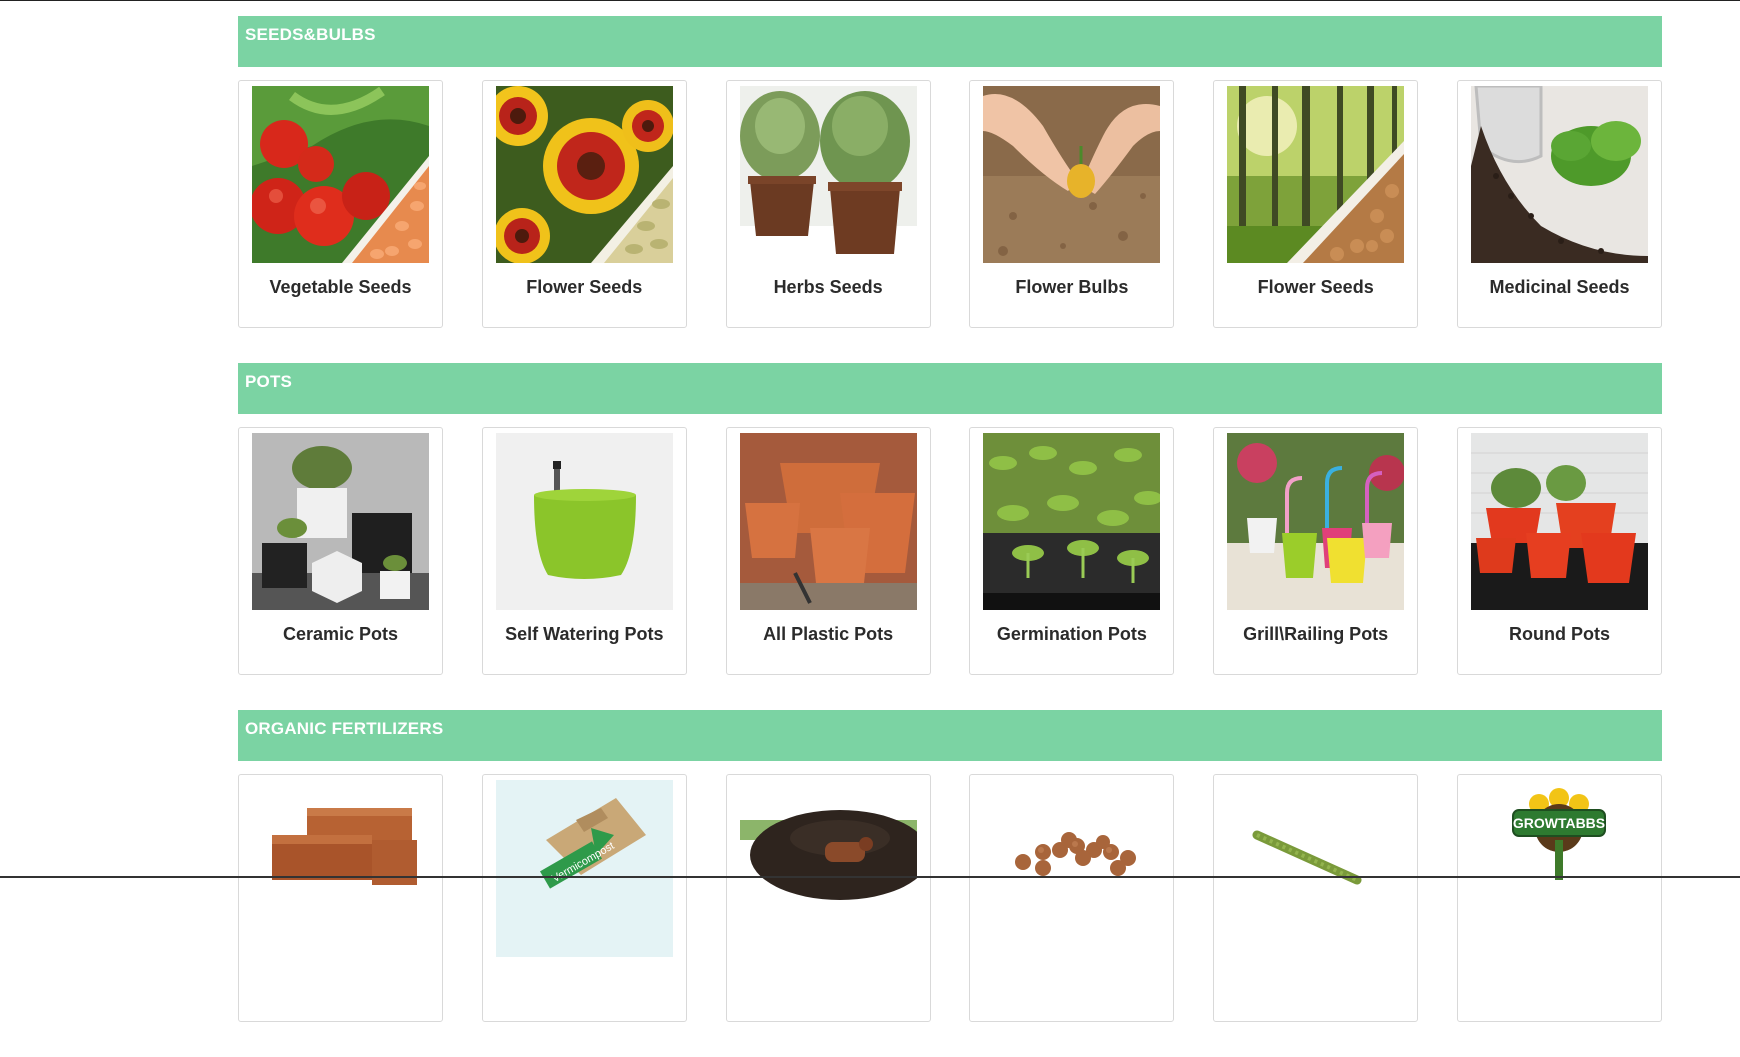 The height and width of the screenshot is (1057, 1740). Describe the element at coordinates (828, 521) in the screenshot. I see `terracotta-pots-image` at that location.